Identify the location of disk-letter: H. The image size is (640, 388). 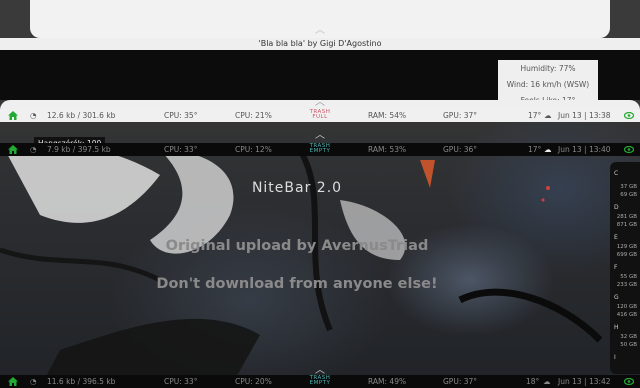
(616, 327).